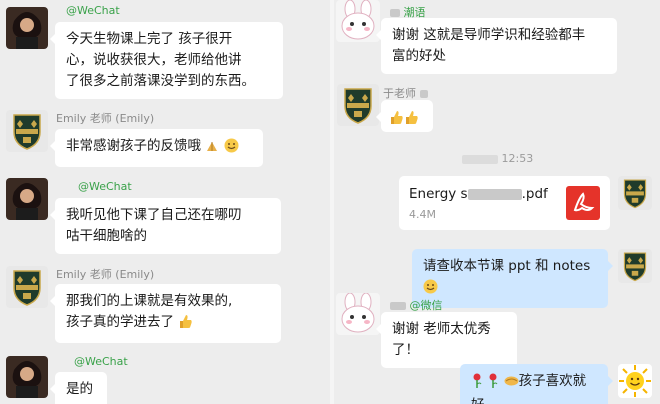 Image resolution: width=660 pixels, height=404 pixels. Describe the element at coordinates (149, 39) in the screenshot. I see `message-line: 今天生物课上完了 孩子很开` at that location.